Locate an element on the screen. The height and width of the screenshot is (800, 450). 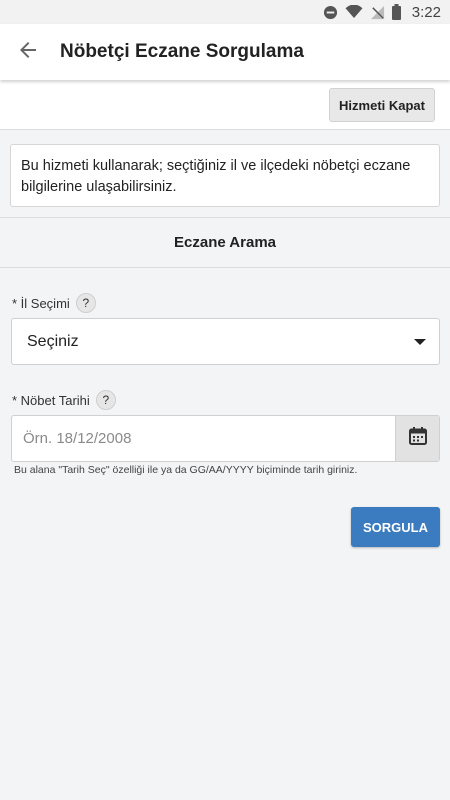
province-label: * İl Seçimi is located at coordinates (41, 303).